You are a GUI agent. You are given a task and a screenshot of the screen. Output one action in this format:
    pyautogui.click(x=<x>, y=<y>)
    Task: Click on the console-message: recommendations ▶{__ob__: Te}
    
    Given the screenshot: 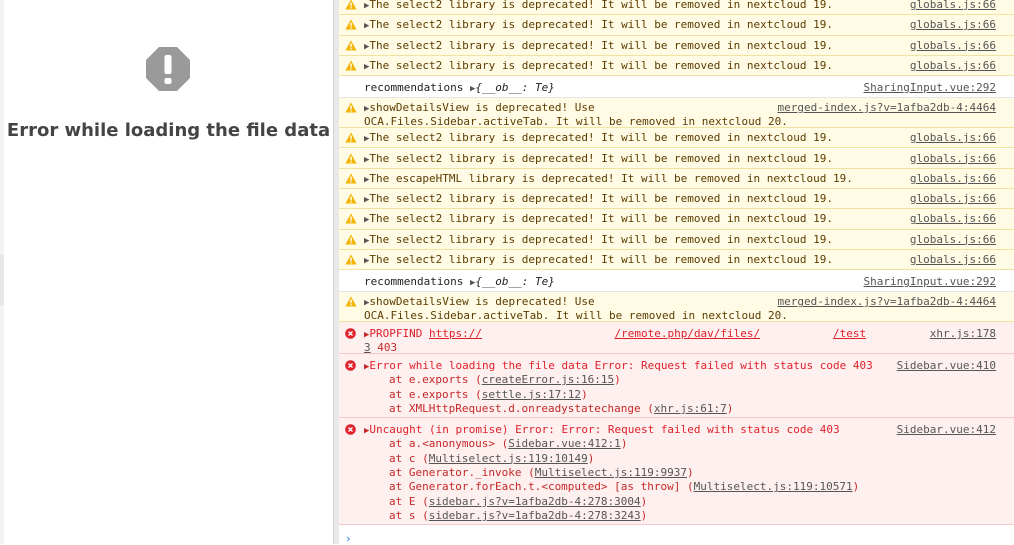 What is the action you would take?
    pyautogui.click(x=459, y=88)
    